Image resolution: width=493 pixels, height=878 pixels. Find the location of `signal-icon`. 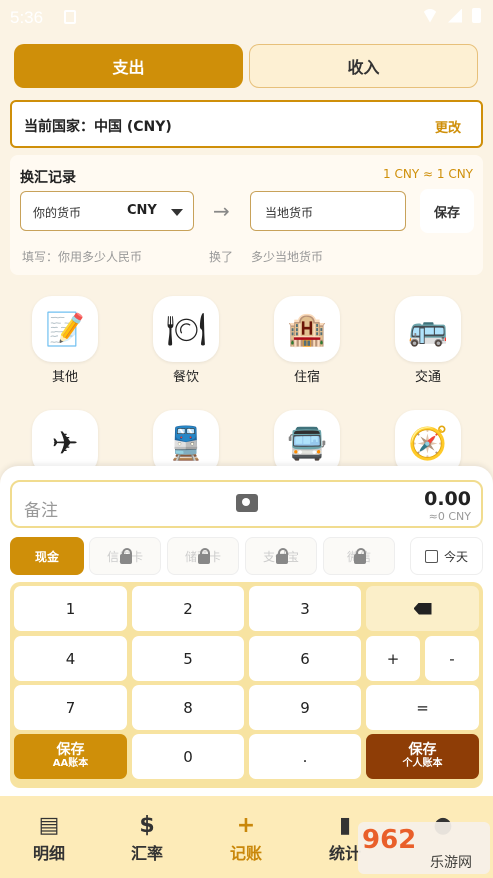

signal-icon is located at coordinates (455, 15).